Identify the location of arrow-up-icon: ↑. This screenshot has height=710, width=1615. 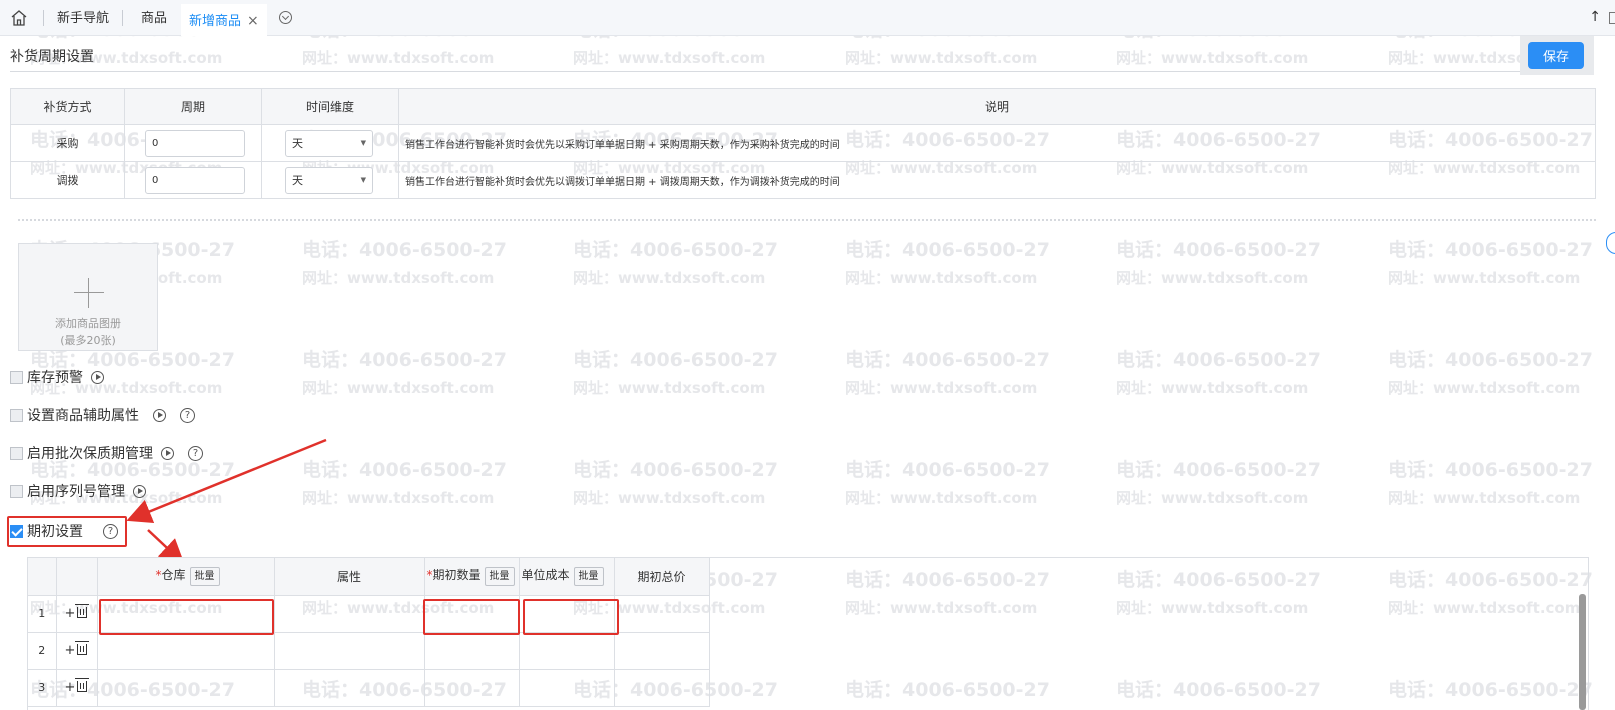
(1595, 17).